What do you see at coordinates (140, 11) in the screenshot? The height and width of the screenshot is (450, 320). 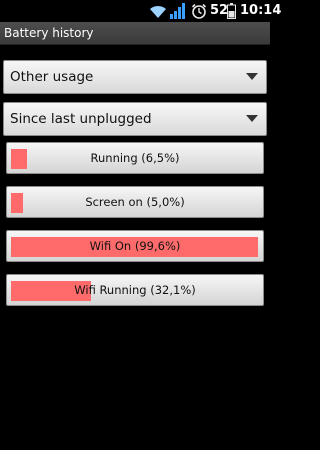 I see `status-bar: 52 10:14` at bounding box center [140, 11].